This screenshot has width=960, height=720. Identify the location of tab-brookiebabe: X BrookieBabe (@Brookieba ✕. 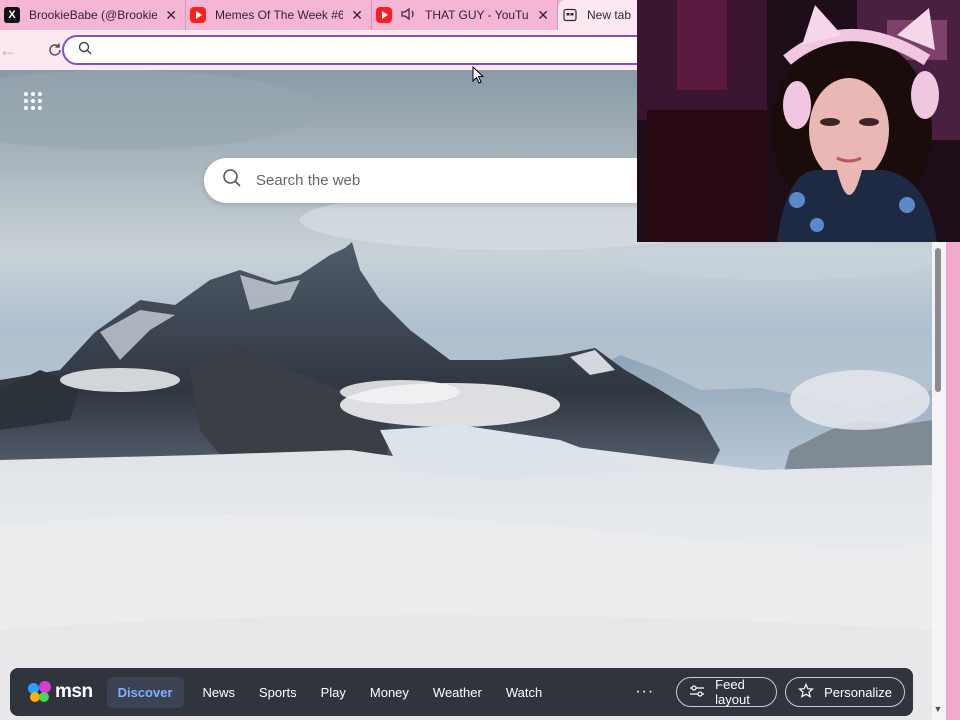
(93, 15).